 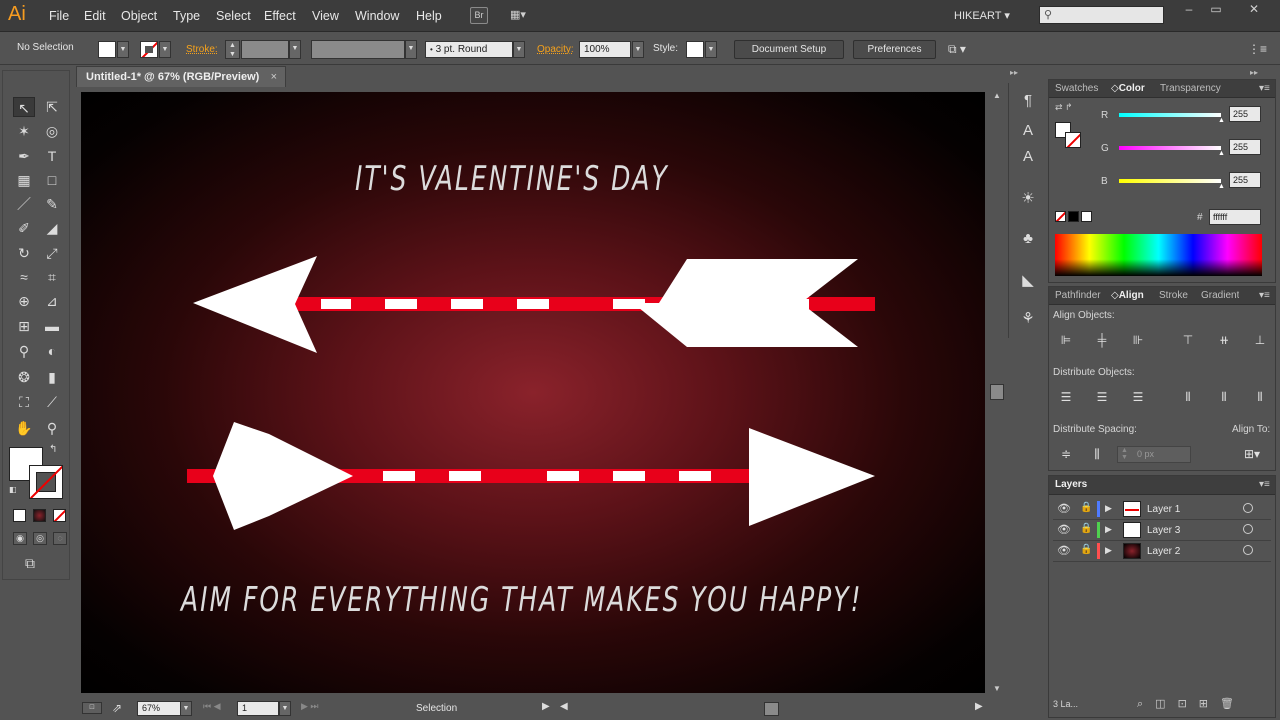 I want to click on symbol-sprayer-tool-icon: ⊞, so click(x=24, y=326).